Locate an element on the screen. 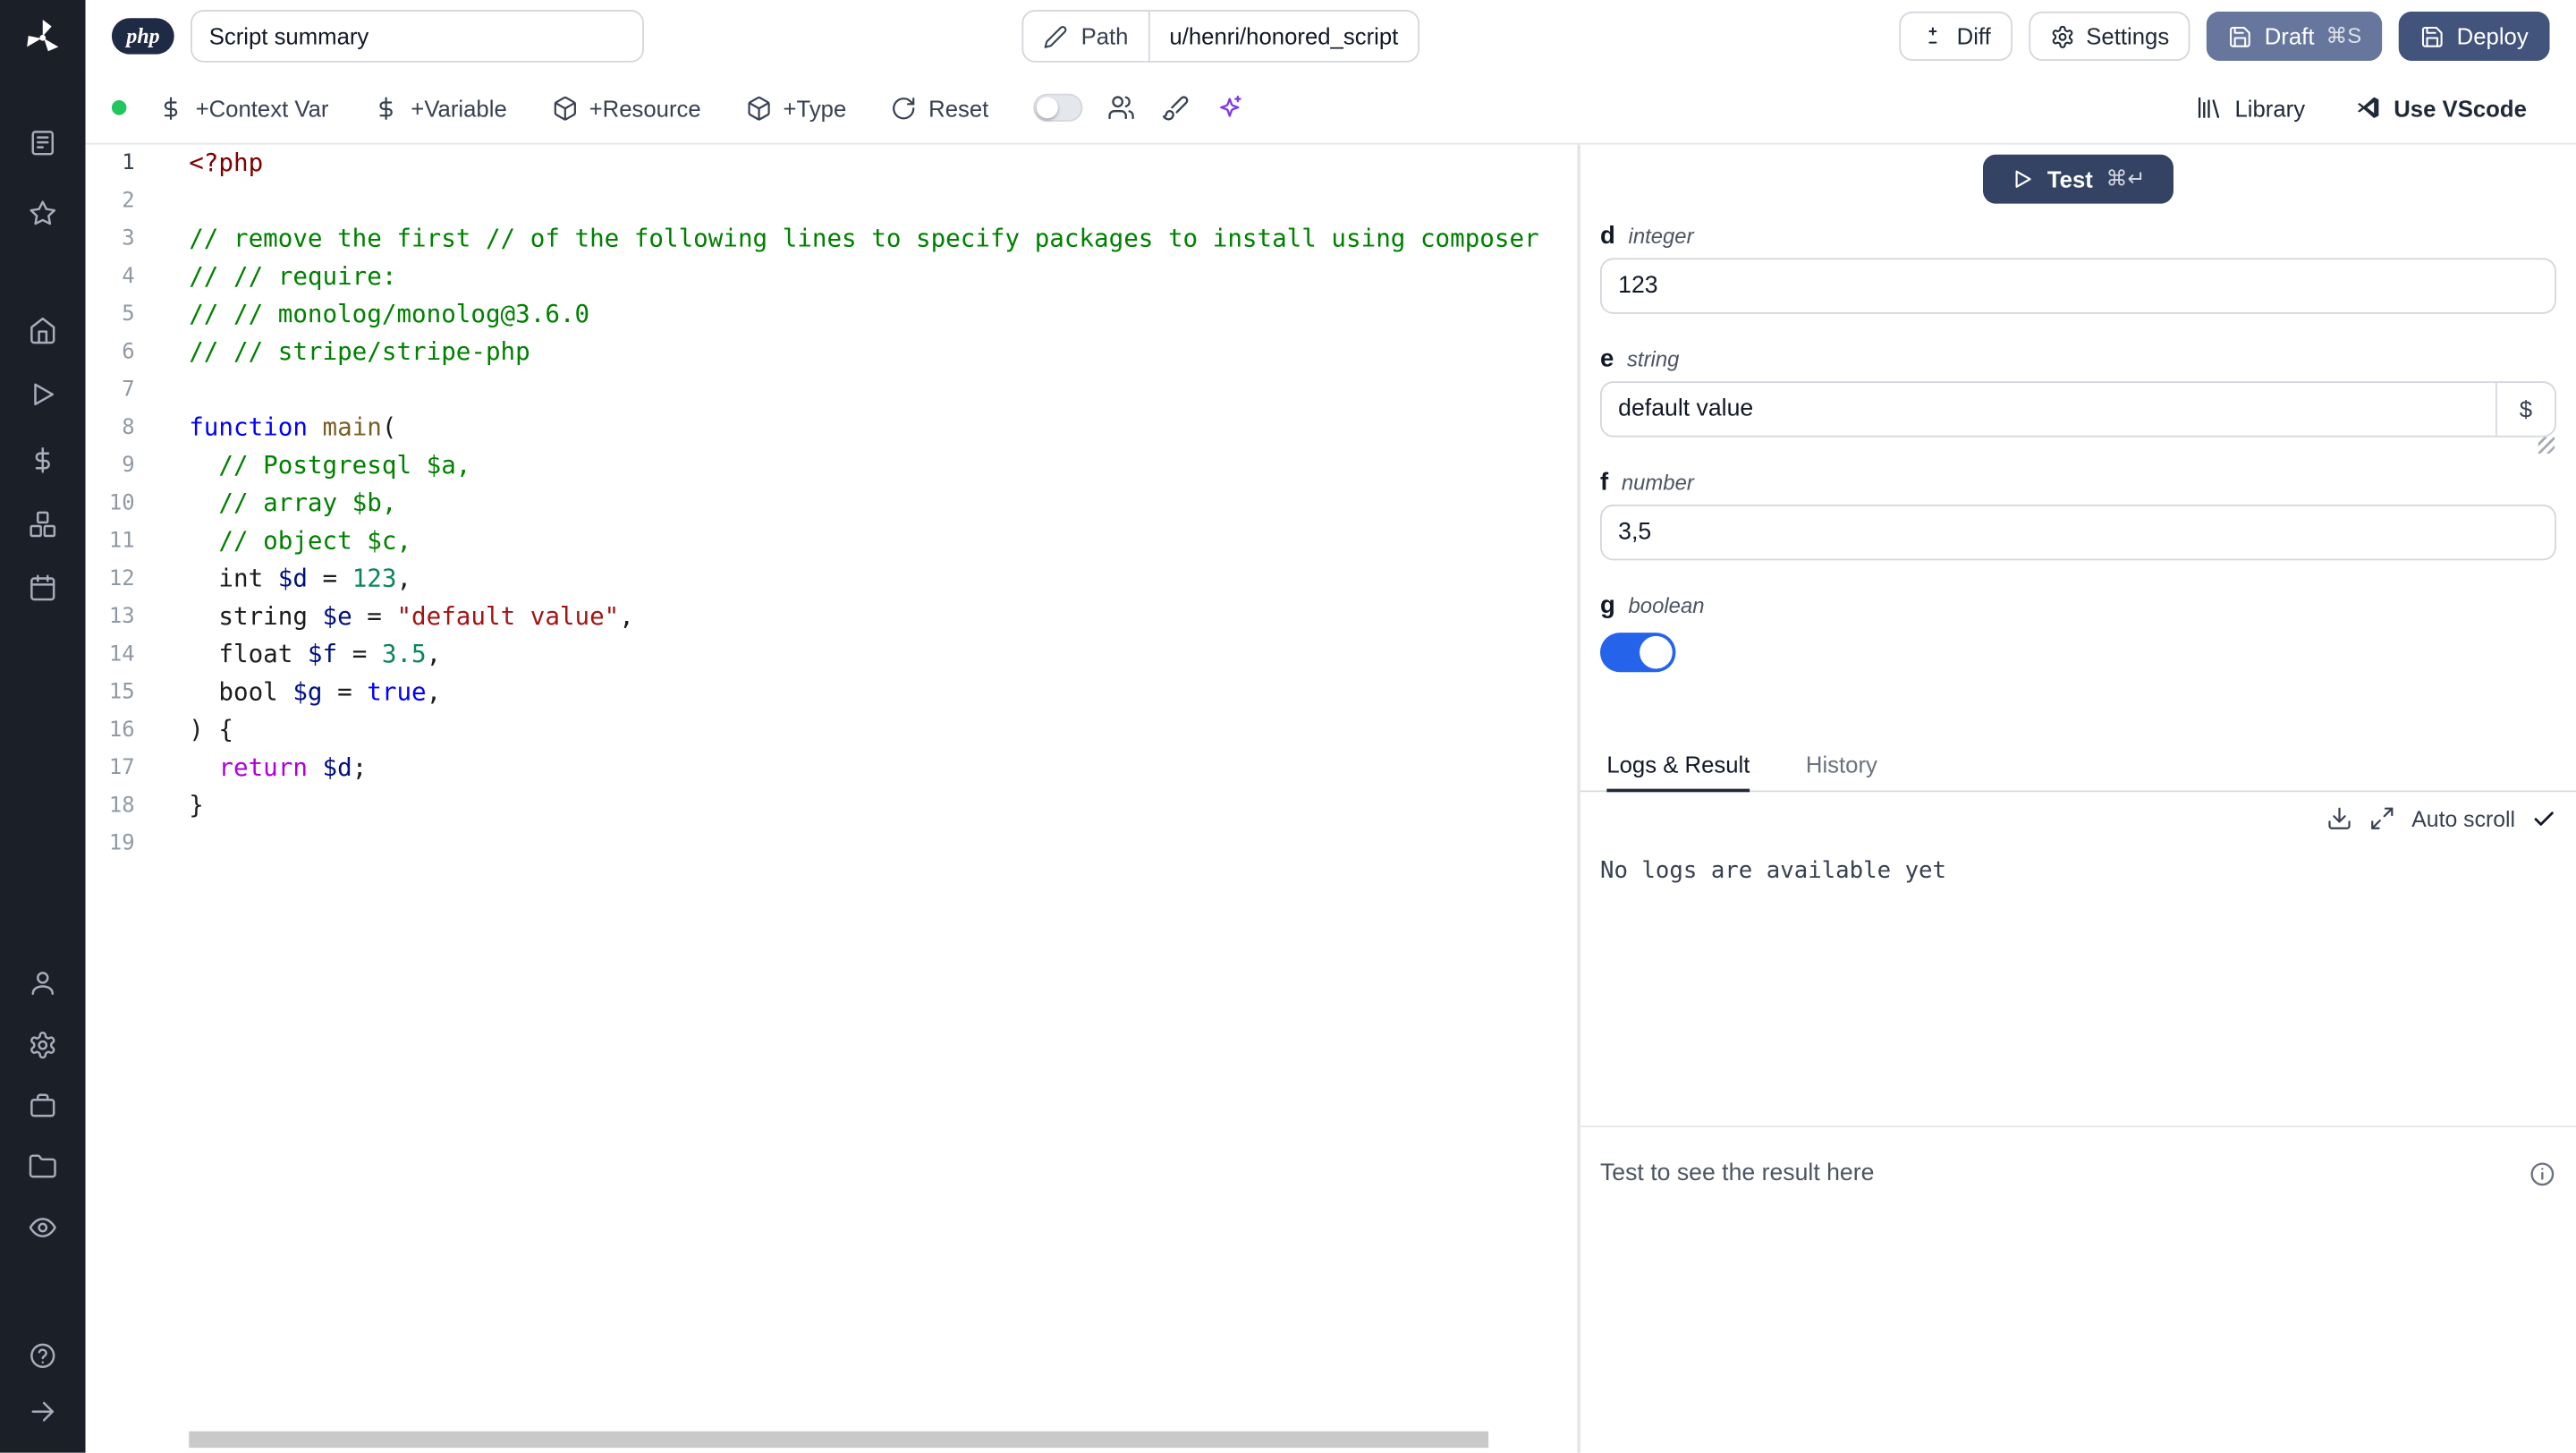 This screenshot has height=1453, width=2576. add-resource-button: +Resource is located at coordinates (626, 108).